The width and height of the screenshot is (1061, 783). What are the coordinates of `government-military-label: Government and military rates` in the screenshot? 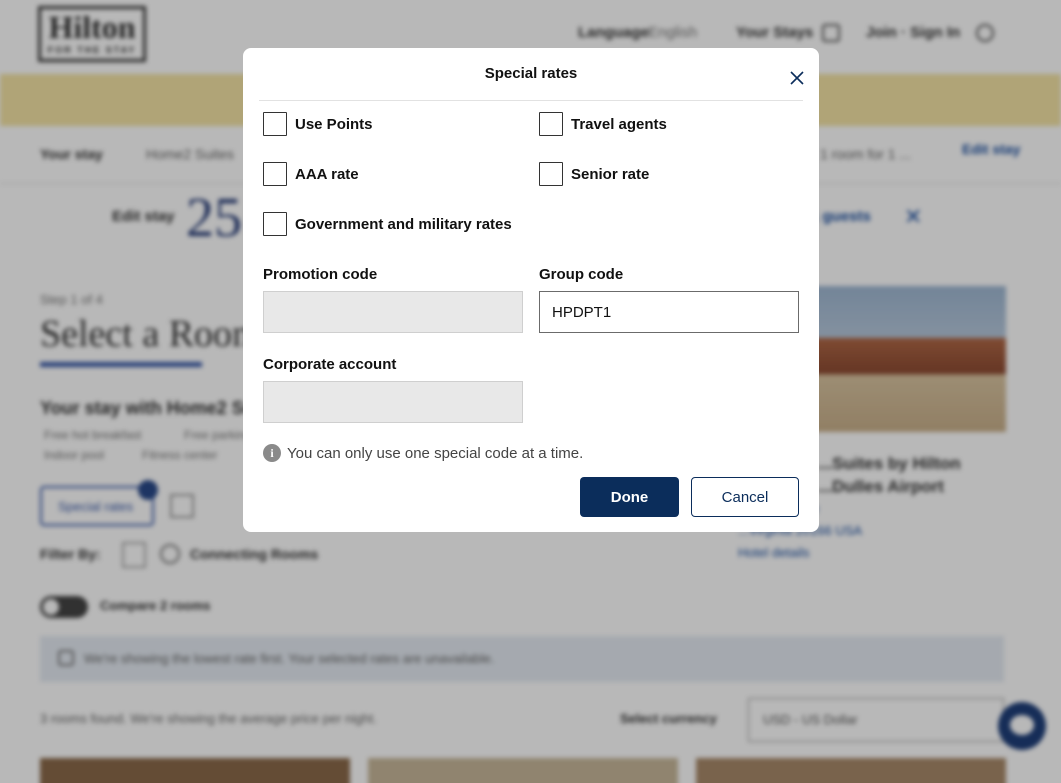 It's located at (403, 224).